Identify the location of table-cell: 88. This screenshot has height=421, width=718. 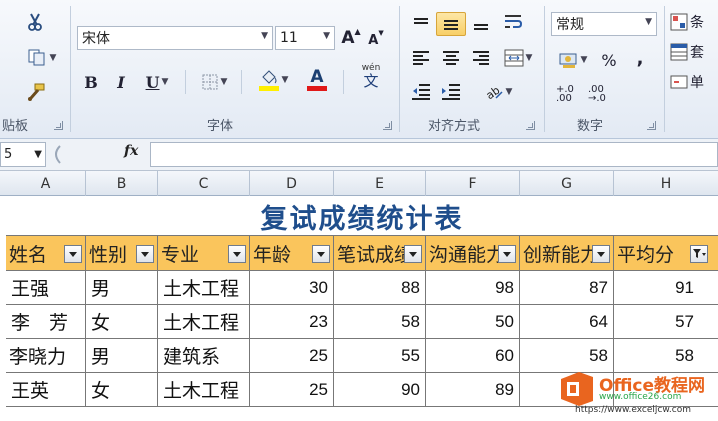
(380, 287).